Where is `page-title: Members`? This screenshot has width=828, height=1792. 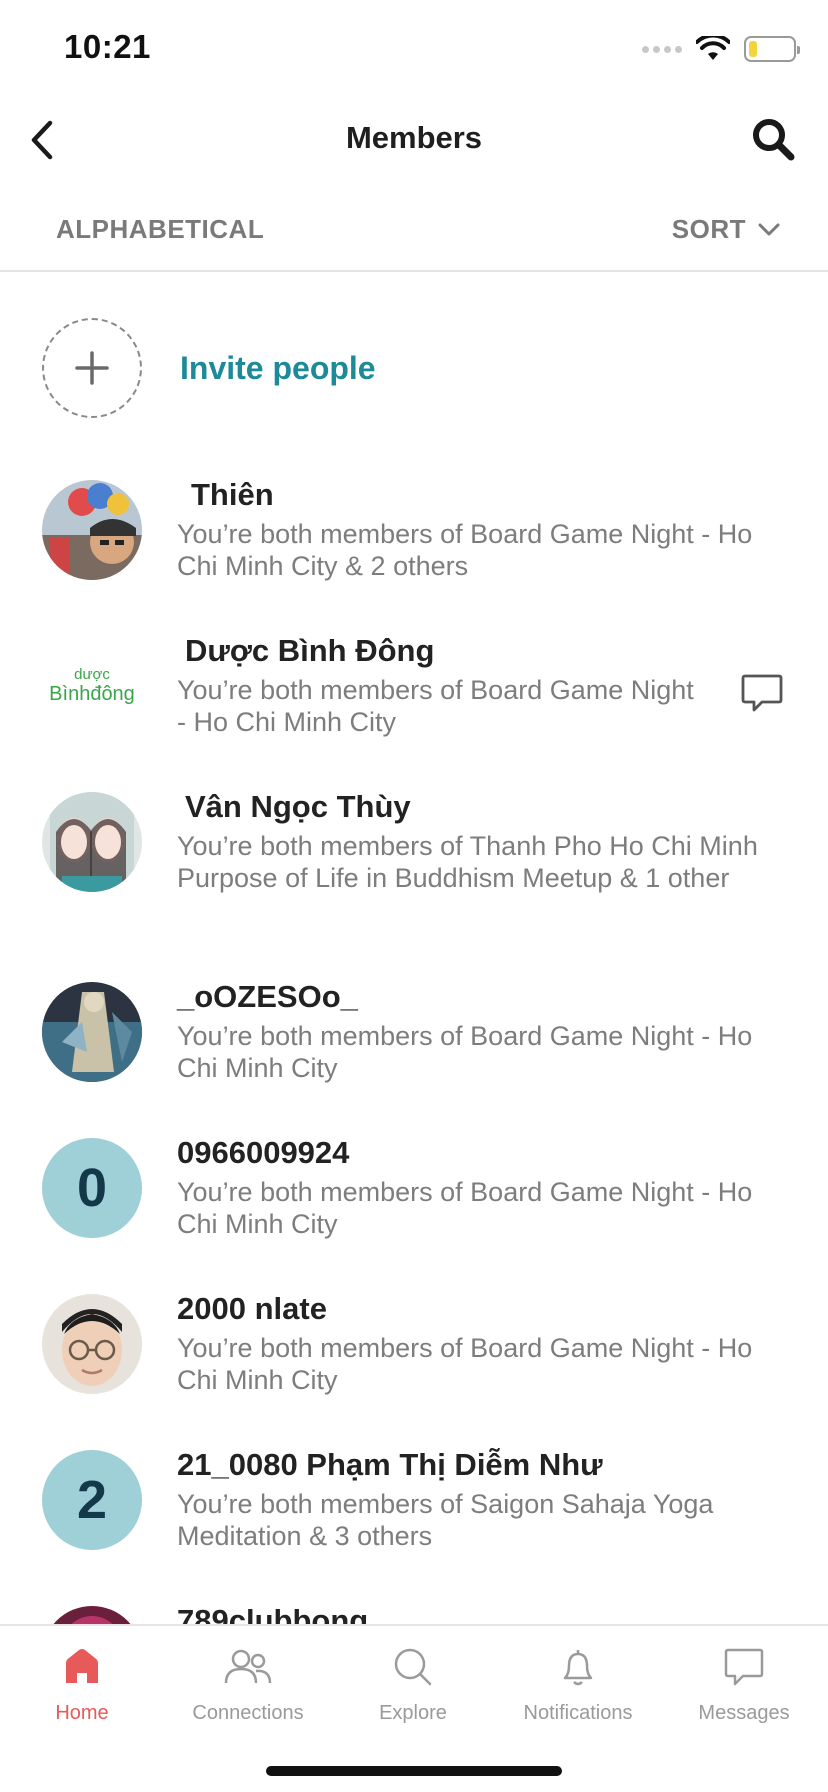
page-title: Members is located at coordinates (414, 137).